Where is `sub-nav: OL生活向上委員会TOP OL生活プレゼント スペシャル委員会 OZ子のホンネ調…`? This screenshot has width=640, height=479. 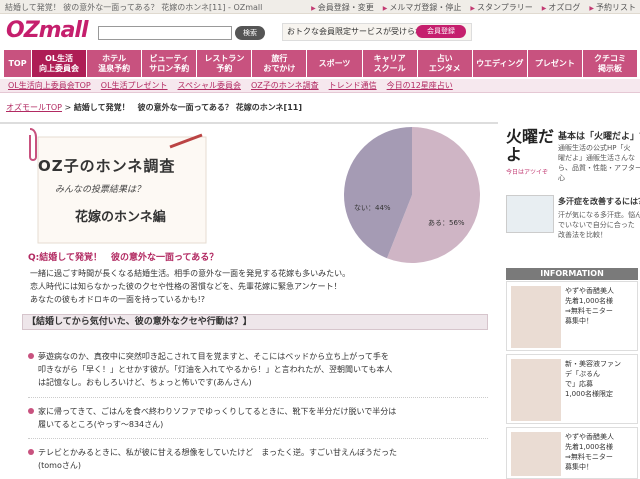 sub-nav: OL生活向上委員会TOP OL生活プレゼント スペシャル委員会 OZ子のホンネ調… is located at coordinates (320, 86).